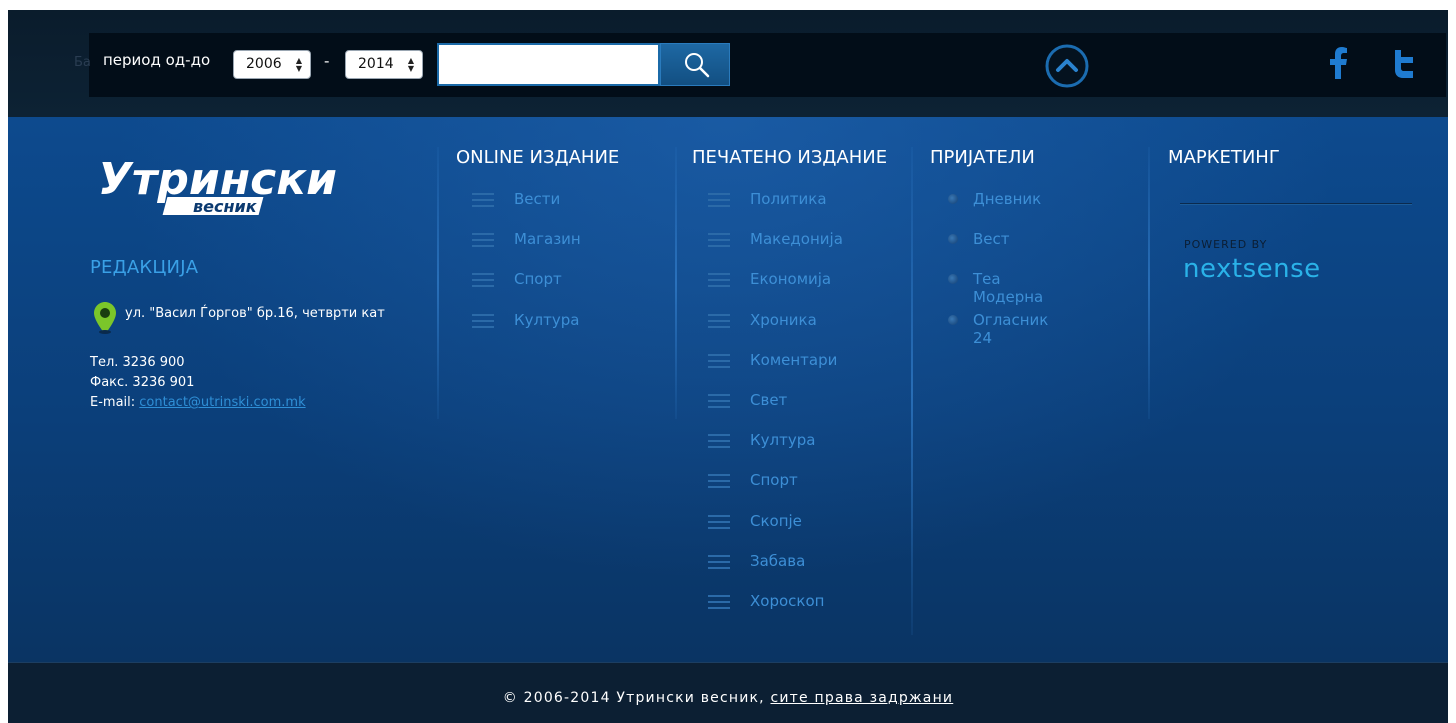 Image resolution: width=1456 pixels, height=723 pixels. I want to click on print-item-label: Коментари, so click(794, 359).